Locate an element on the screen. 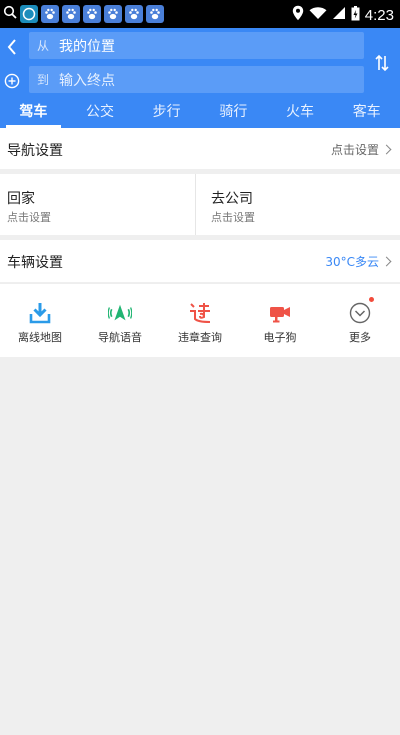 This screenshot has height=735, width=400. violation-icon is located at coordinates (200, 313).